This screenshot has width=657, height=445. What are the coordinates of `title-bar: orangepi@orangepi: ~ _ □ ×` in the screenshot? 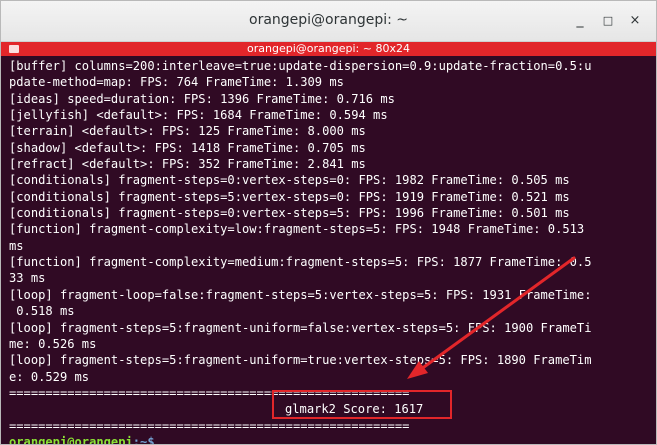 It's located at (328, 21).